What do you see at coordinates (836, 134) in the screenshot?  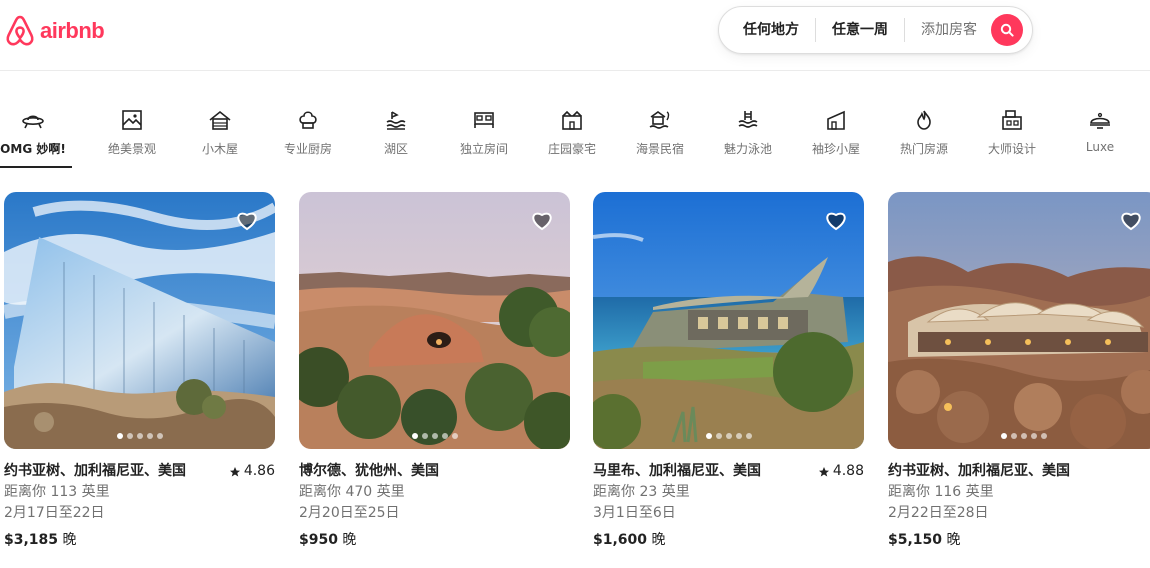 I see `category-tiny-home: 袖珍小屋` at bounding box center [836, 134].